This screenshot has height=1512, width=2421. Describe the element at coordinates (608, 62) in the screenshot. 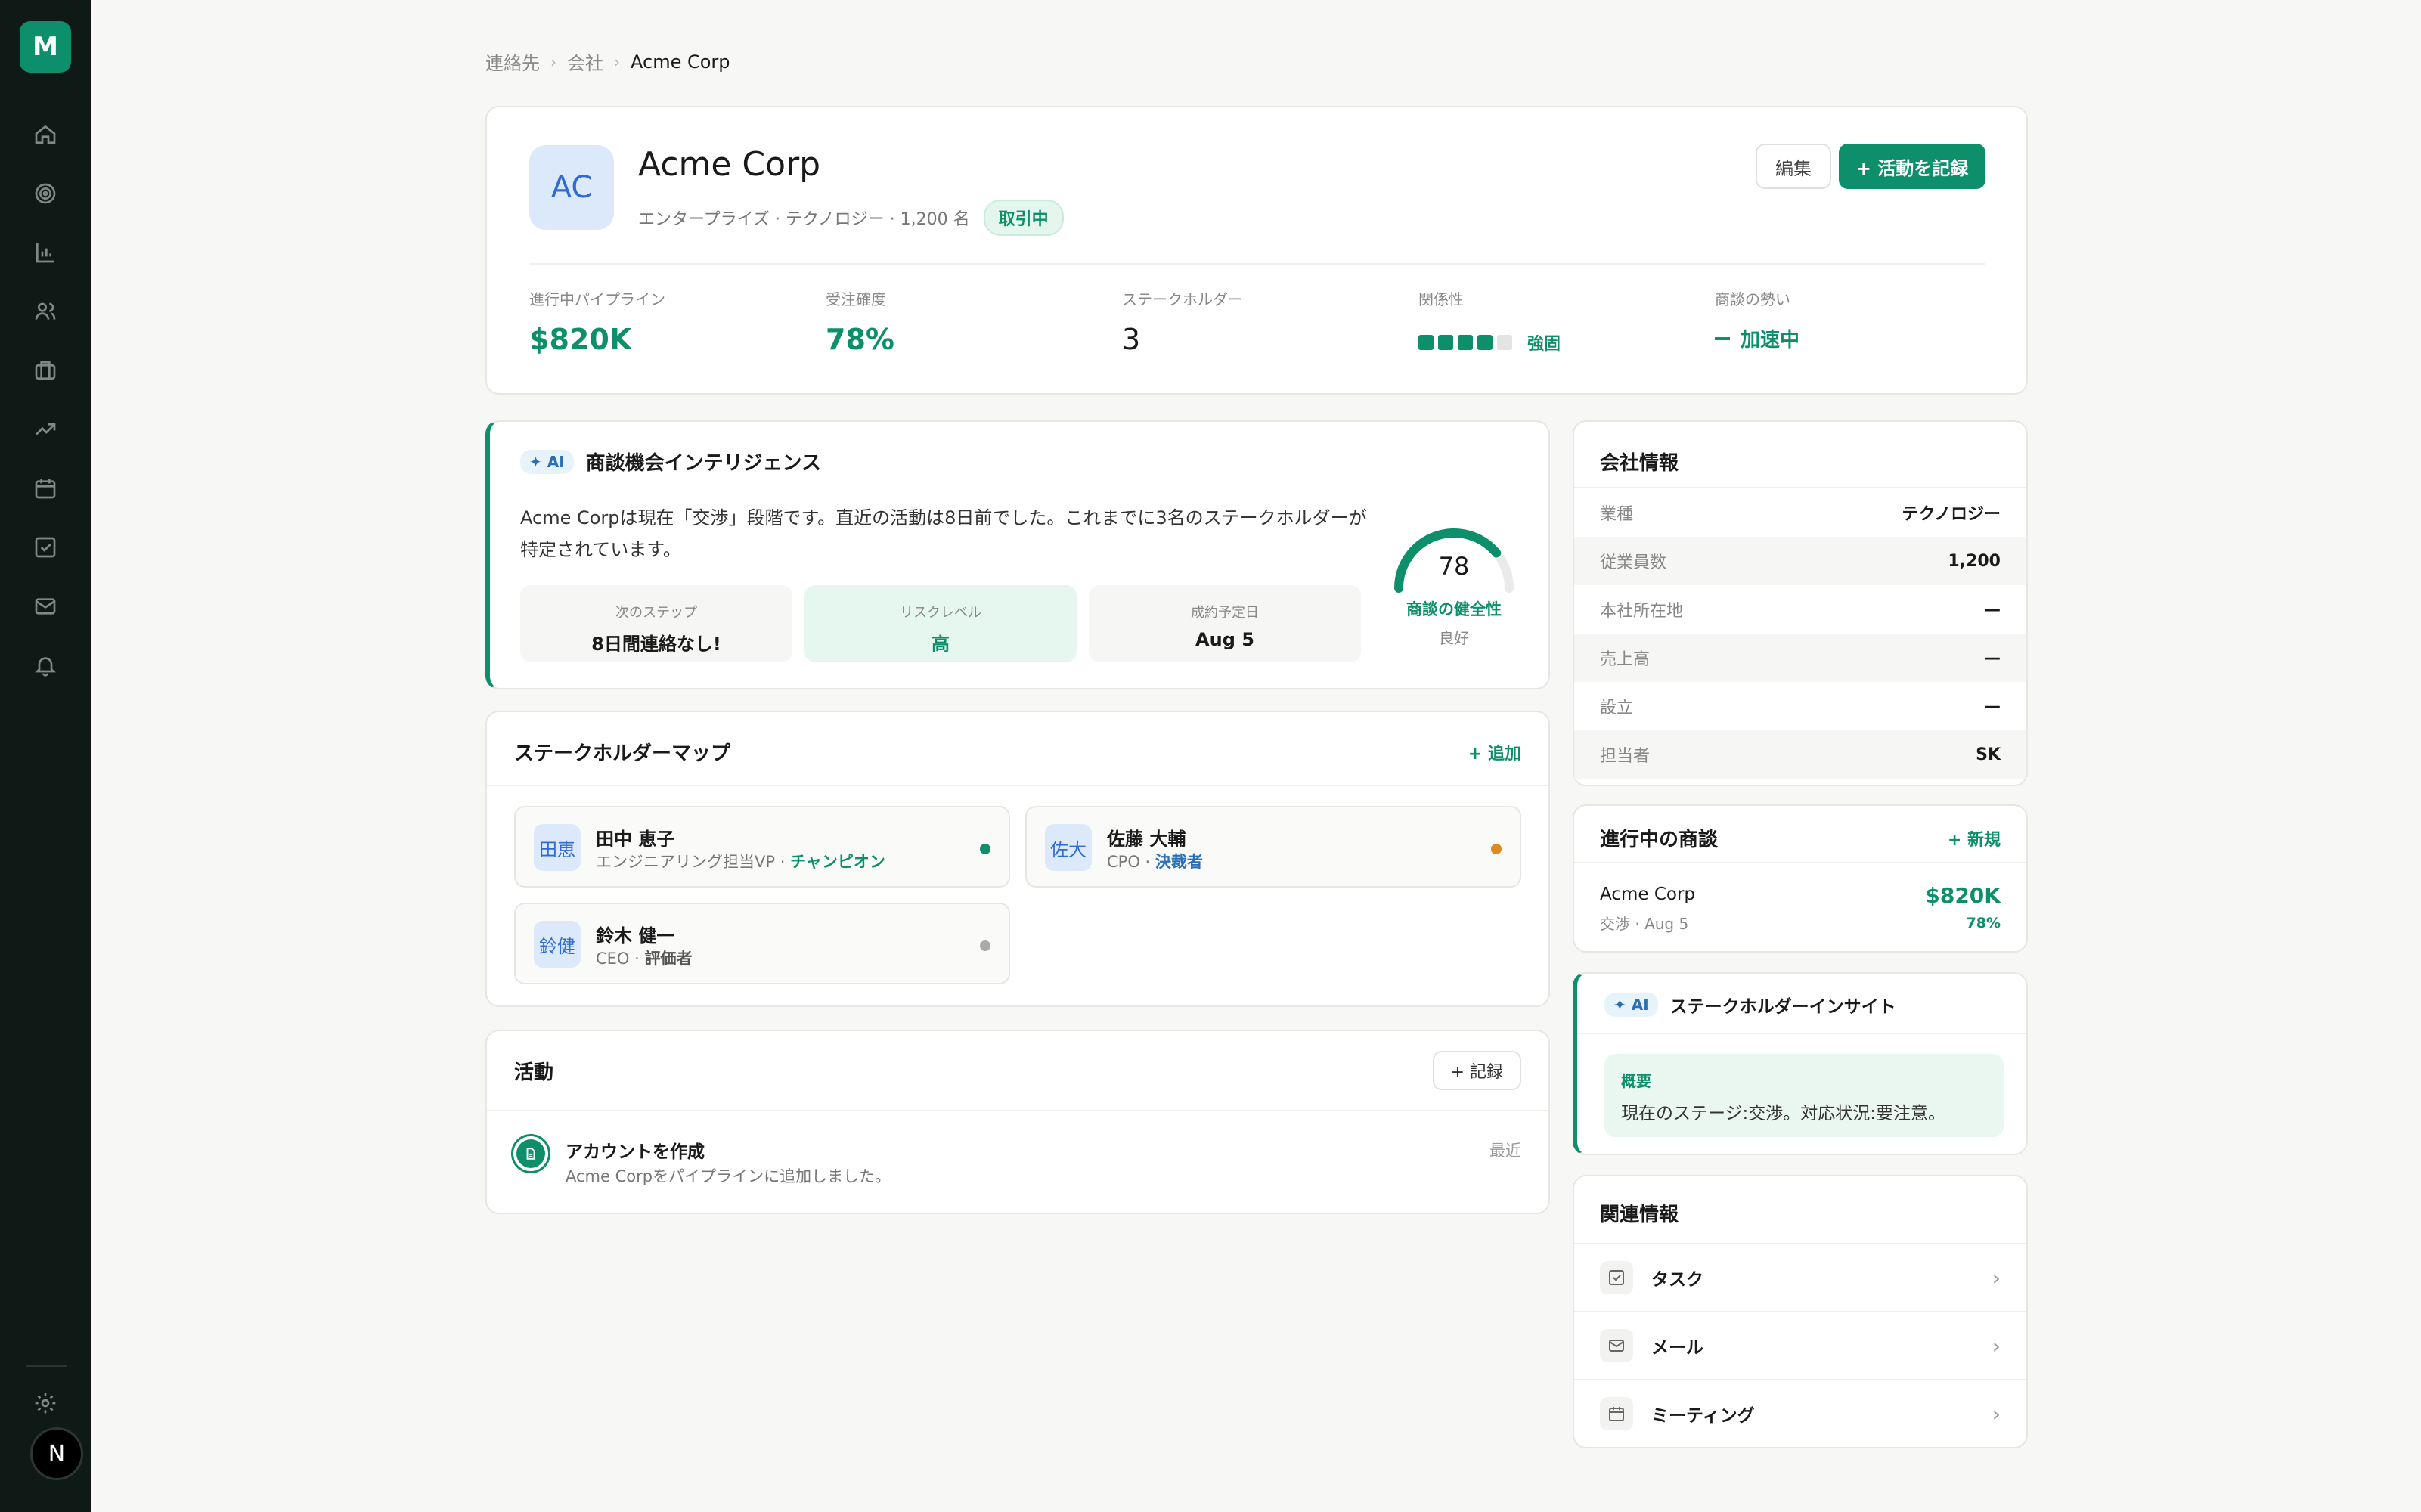

I see `breadcrumb: 連絡先 › 会社 › Acme Corp` at that location.